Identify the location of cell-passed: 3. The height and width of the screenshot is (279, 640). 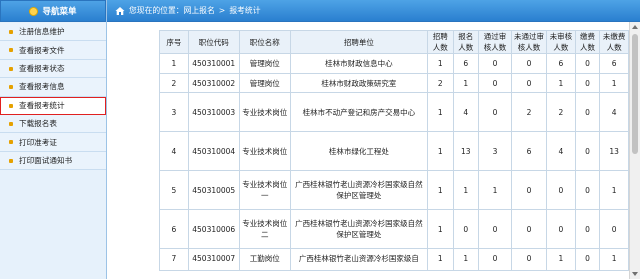
(495, 151).